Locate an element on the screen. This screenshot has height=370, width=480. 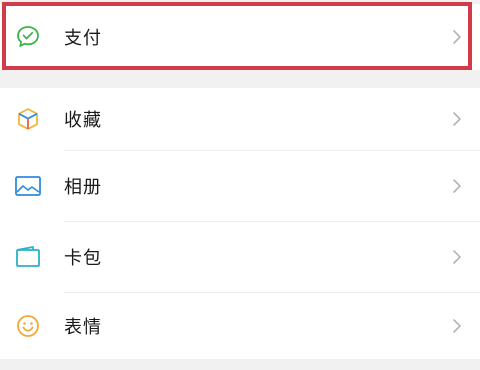
favorites-cube-icon is located at coordinates (28, 119).